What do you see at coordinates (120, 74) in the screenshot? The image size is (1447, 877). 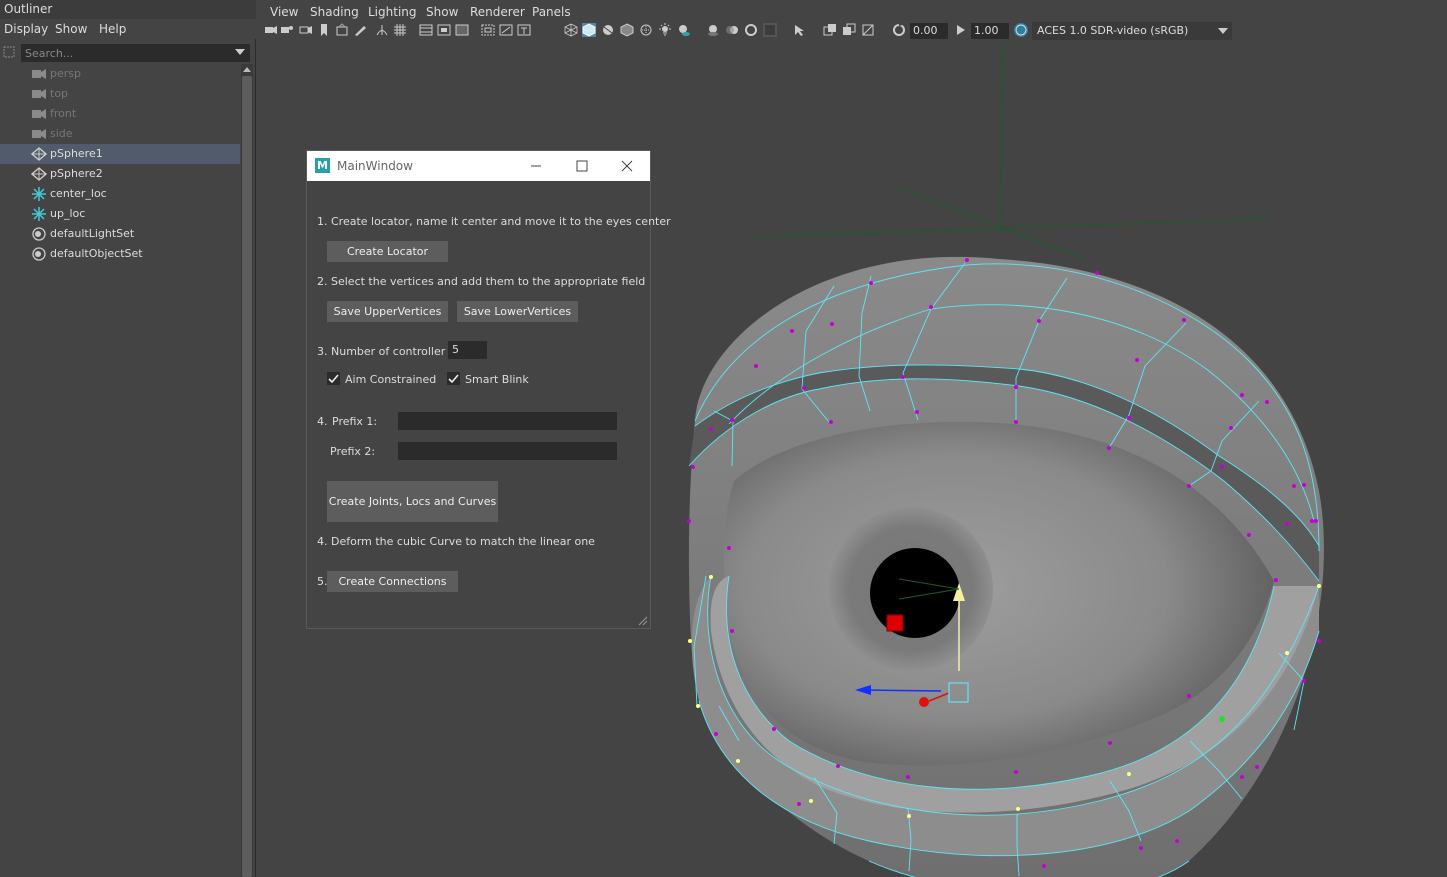 I see `tree-item-persp: persp` at bounding box center [120, 74].